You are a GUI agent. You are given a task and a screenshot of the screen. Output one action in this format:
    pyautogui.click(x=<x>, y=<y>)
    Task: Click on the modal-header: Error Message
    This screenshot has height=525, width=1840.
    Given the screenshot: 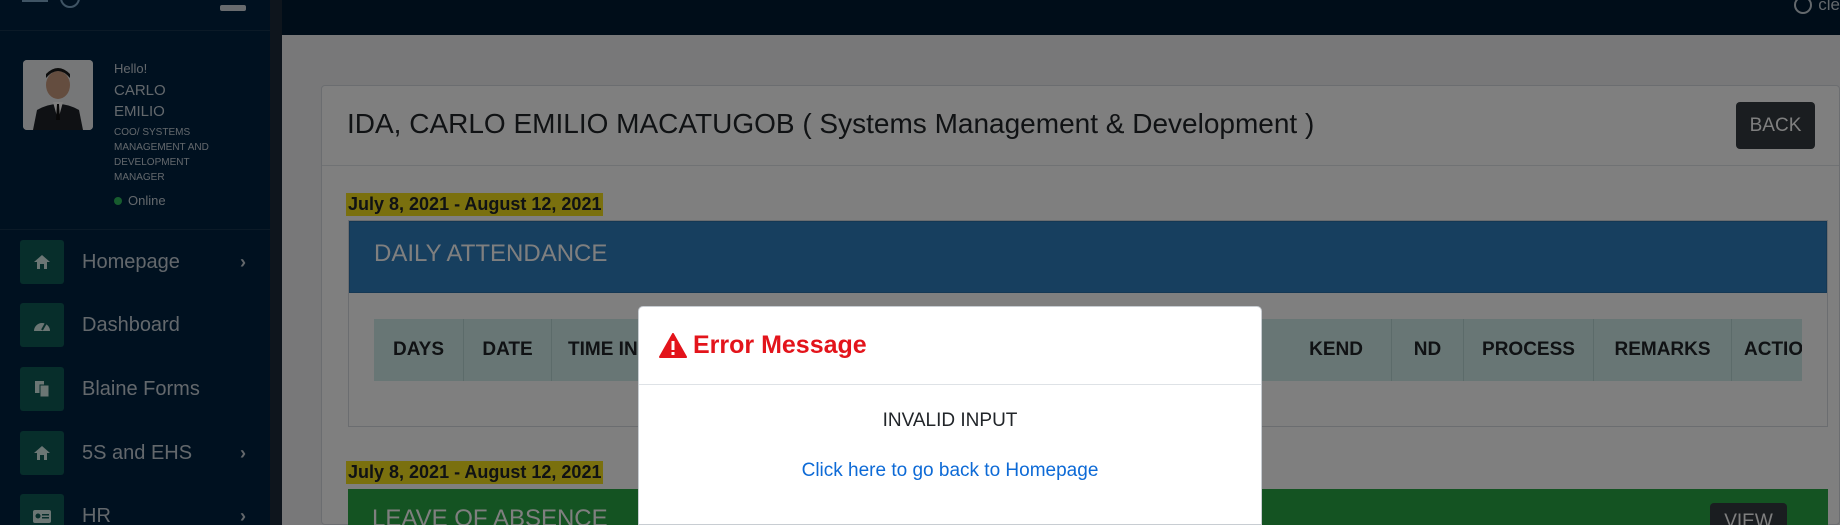 What is the action you would take?
    pyautogui.click(x=950, y=346)
    